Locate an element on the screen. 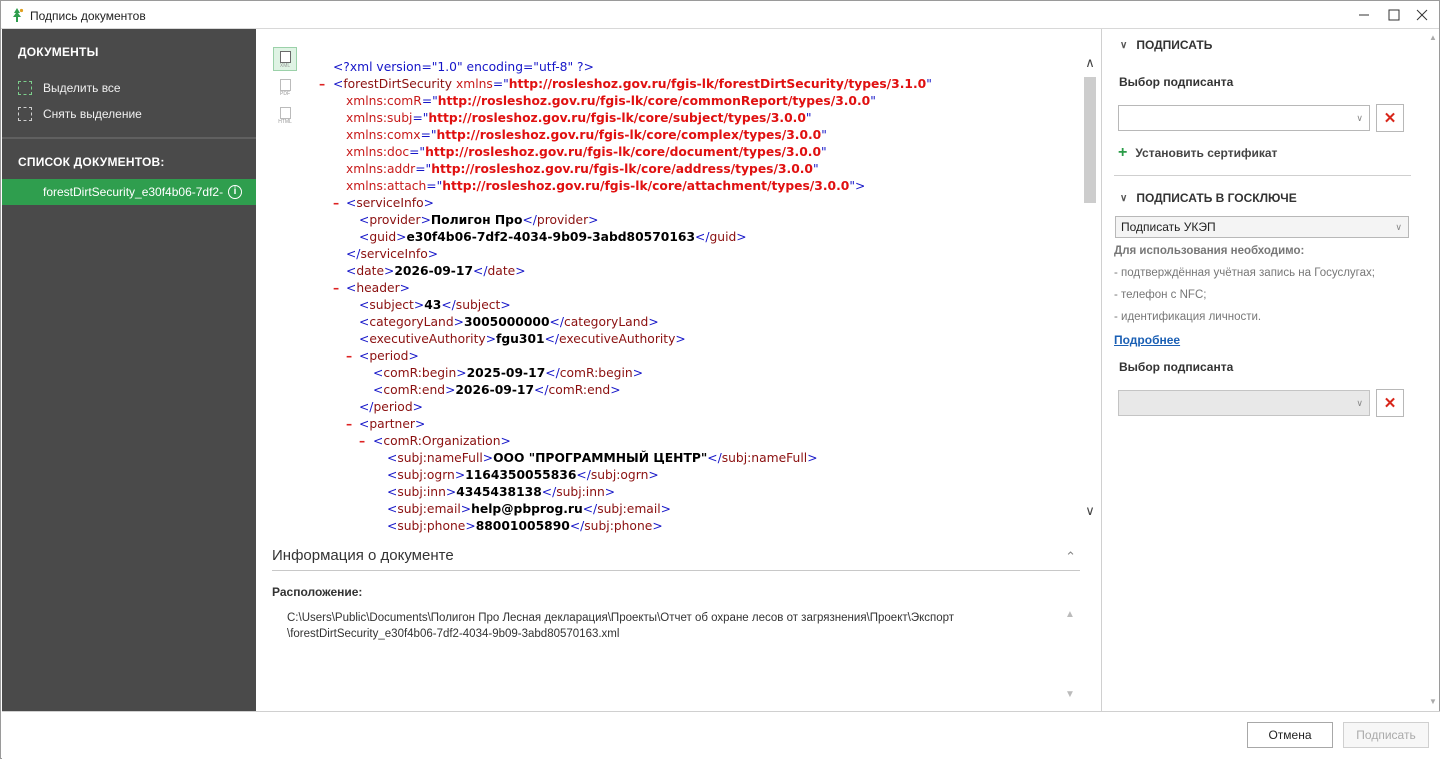  maximize-button is located at coordinates (1394, 15).